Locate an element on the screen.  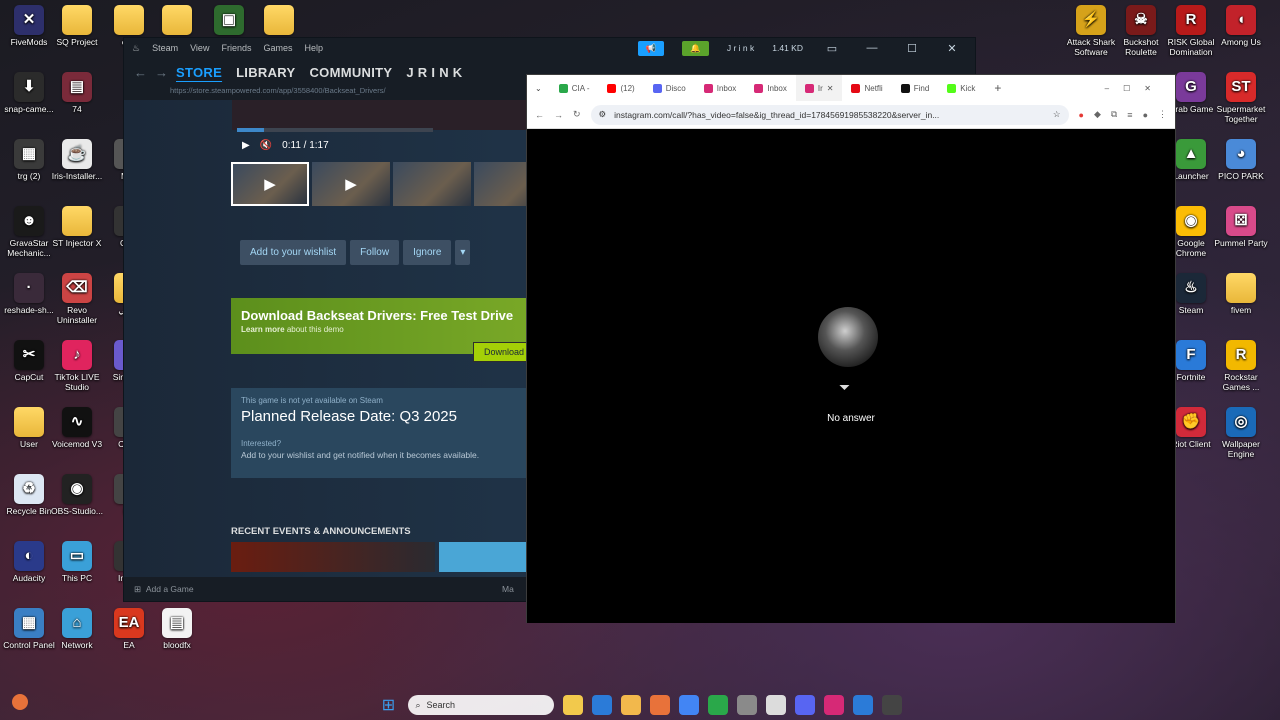
menu-help: Help is located at coordinates (313, 48).